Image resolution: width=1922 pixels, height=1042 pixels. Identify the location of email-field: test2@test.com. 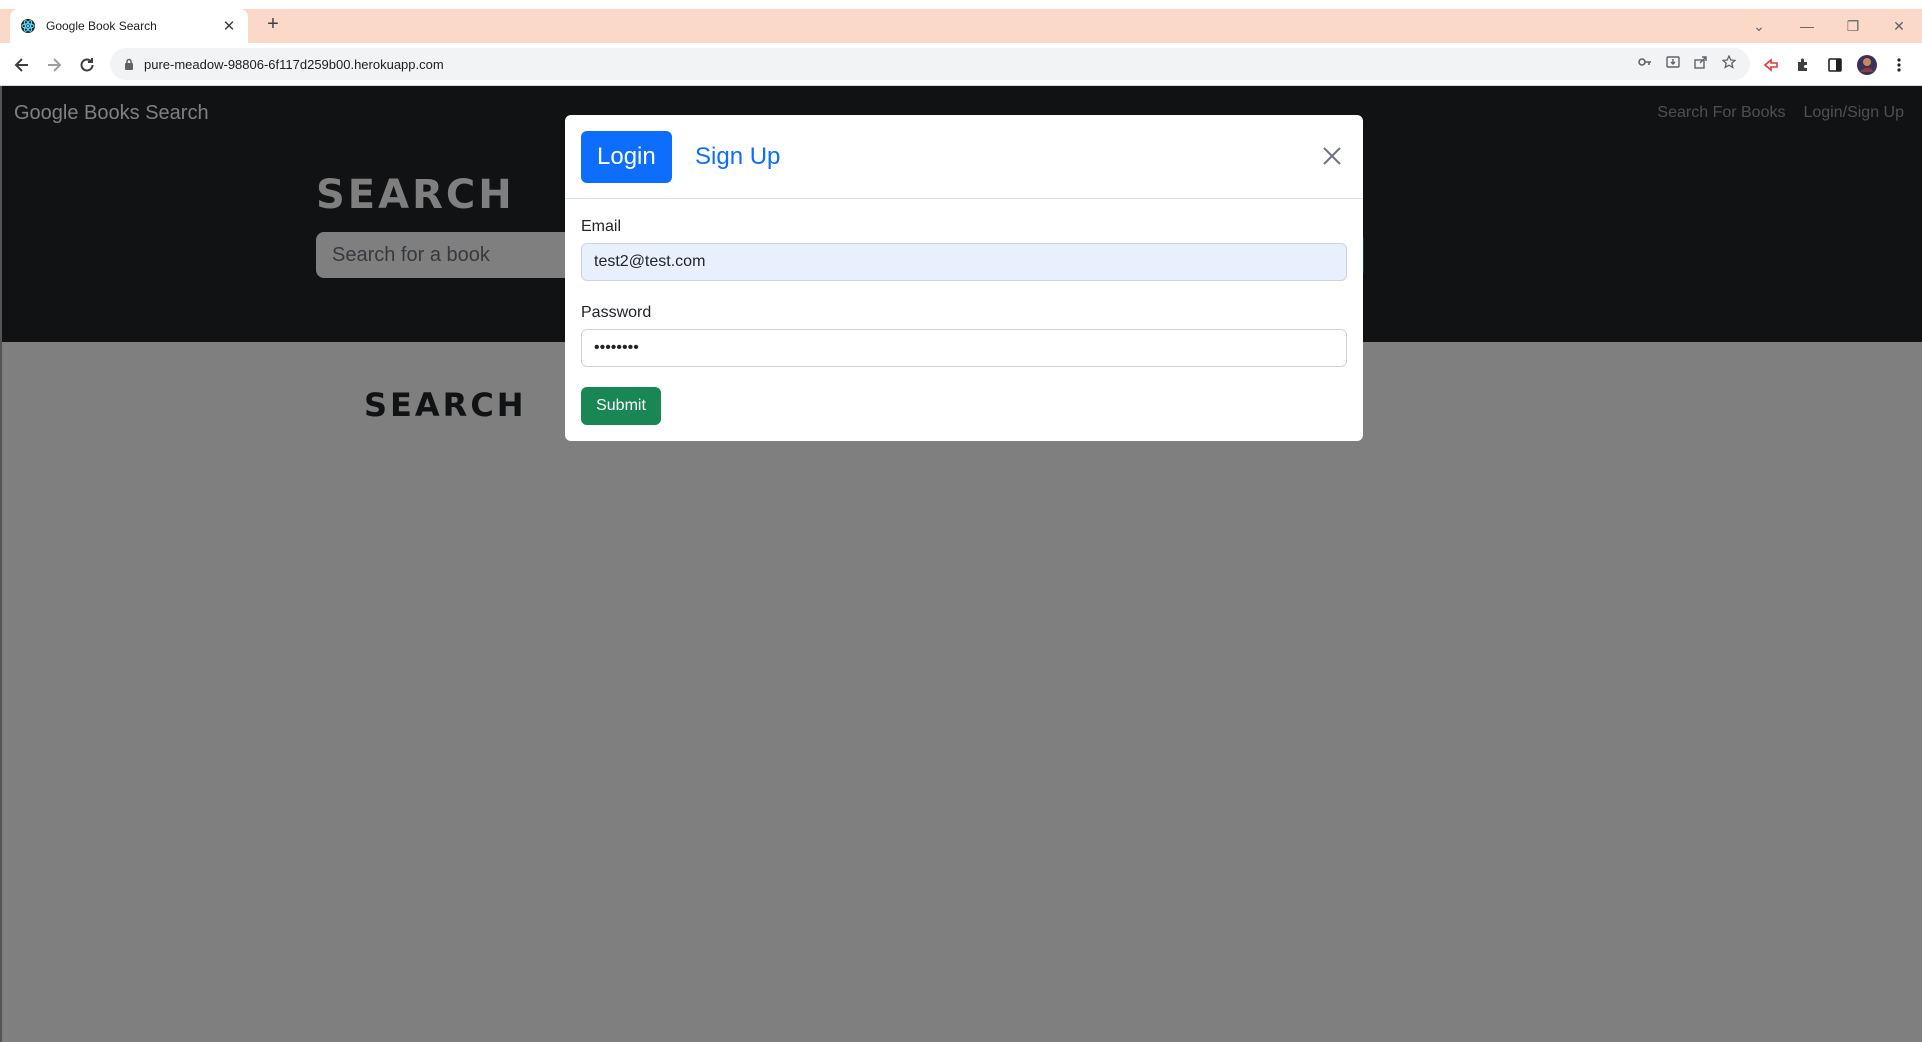
(964, 262).